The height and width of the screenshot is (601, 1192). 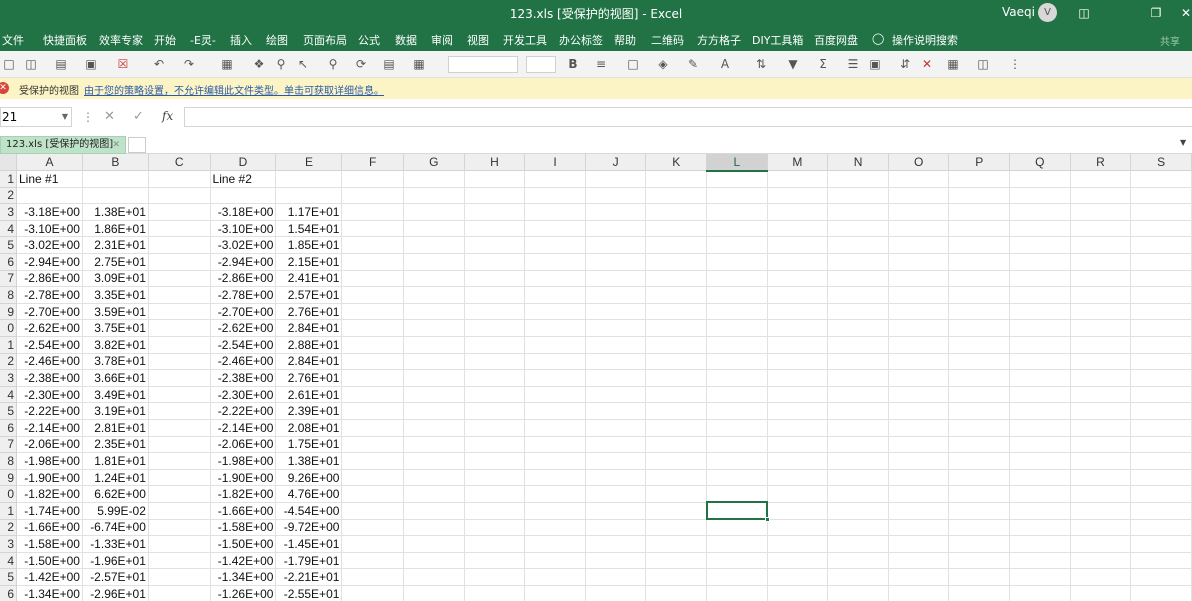 I want to click on cell-b, so click(x=115, y=179).